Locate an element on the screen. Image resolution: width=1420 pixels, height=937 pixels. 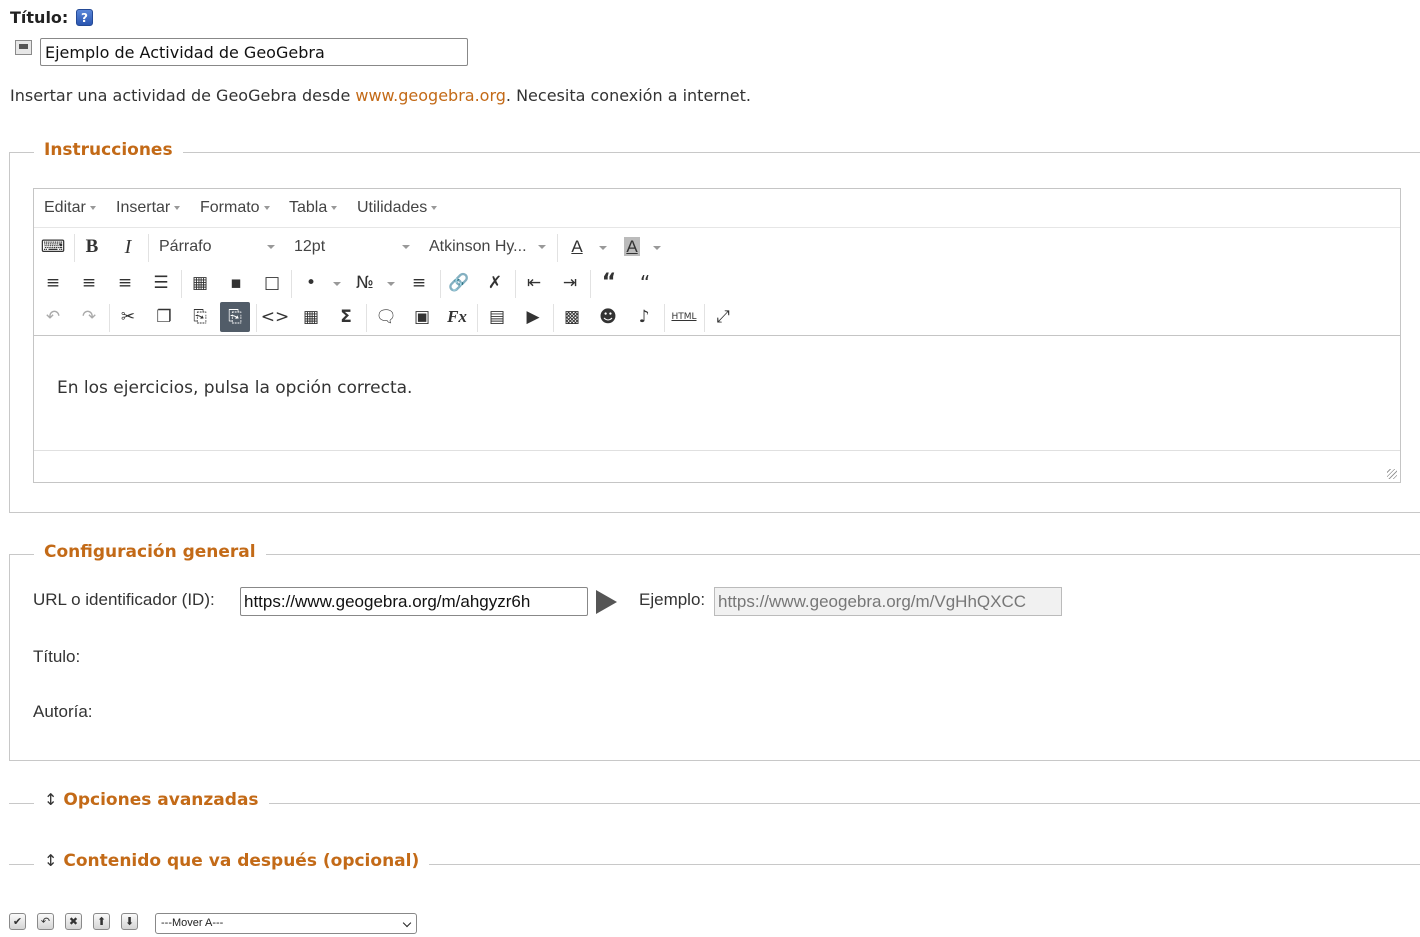
toolbar-row-1: ⌨ B I Párrafo 12pt Atkinson Hy... A A is located at coordinates (717, 247).